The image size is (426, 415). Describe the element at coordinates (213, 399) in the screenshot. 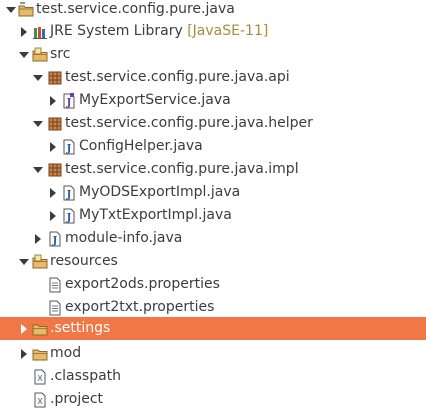

I see `tree-item-project-file: .project` at that location.